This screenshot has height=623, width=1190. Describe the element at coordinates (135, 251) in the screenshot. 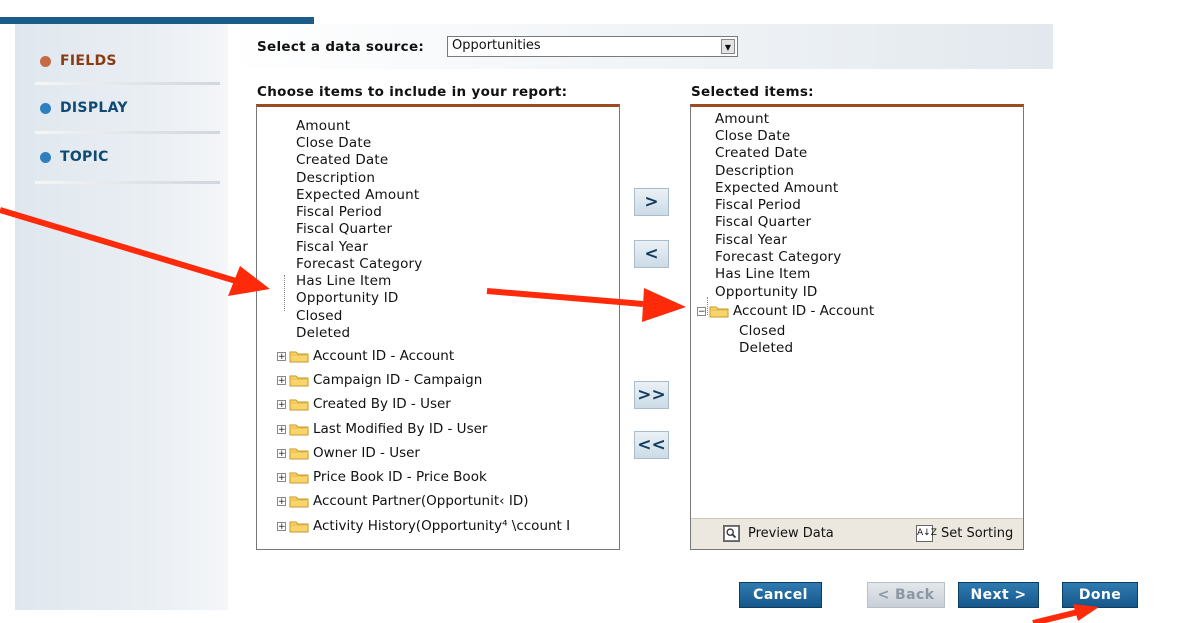

I see `arrow-to-available-list` at that location.